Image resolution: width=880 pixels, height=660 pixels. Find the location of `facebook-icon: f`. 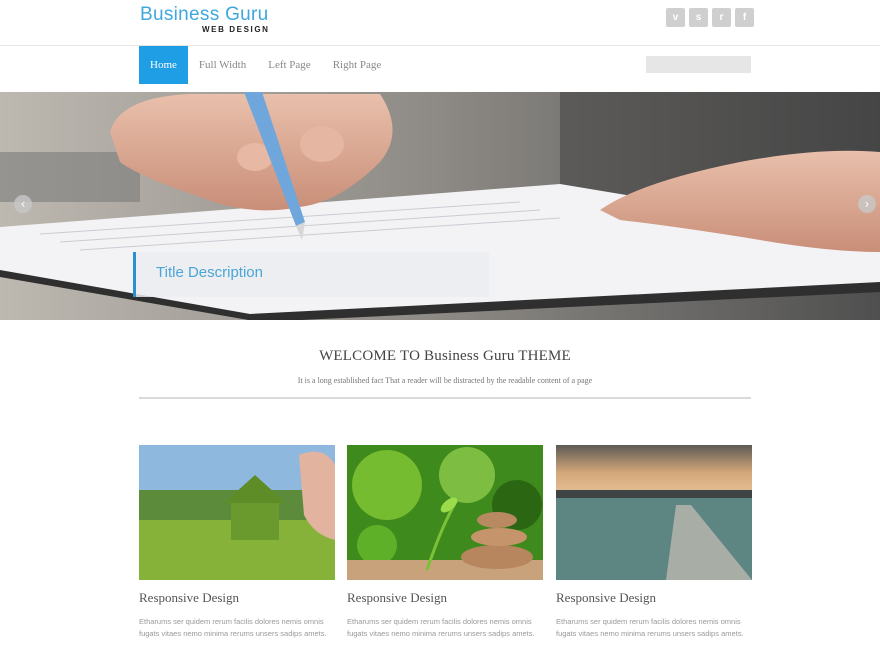

facebook-icon: f is located at coordinates (744, 17).